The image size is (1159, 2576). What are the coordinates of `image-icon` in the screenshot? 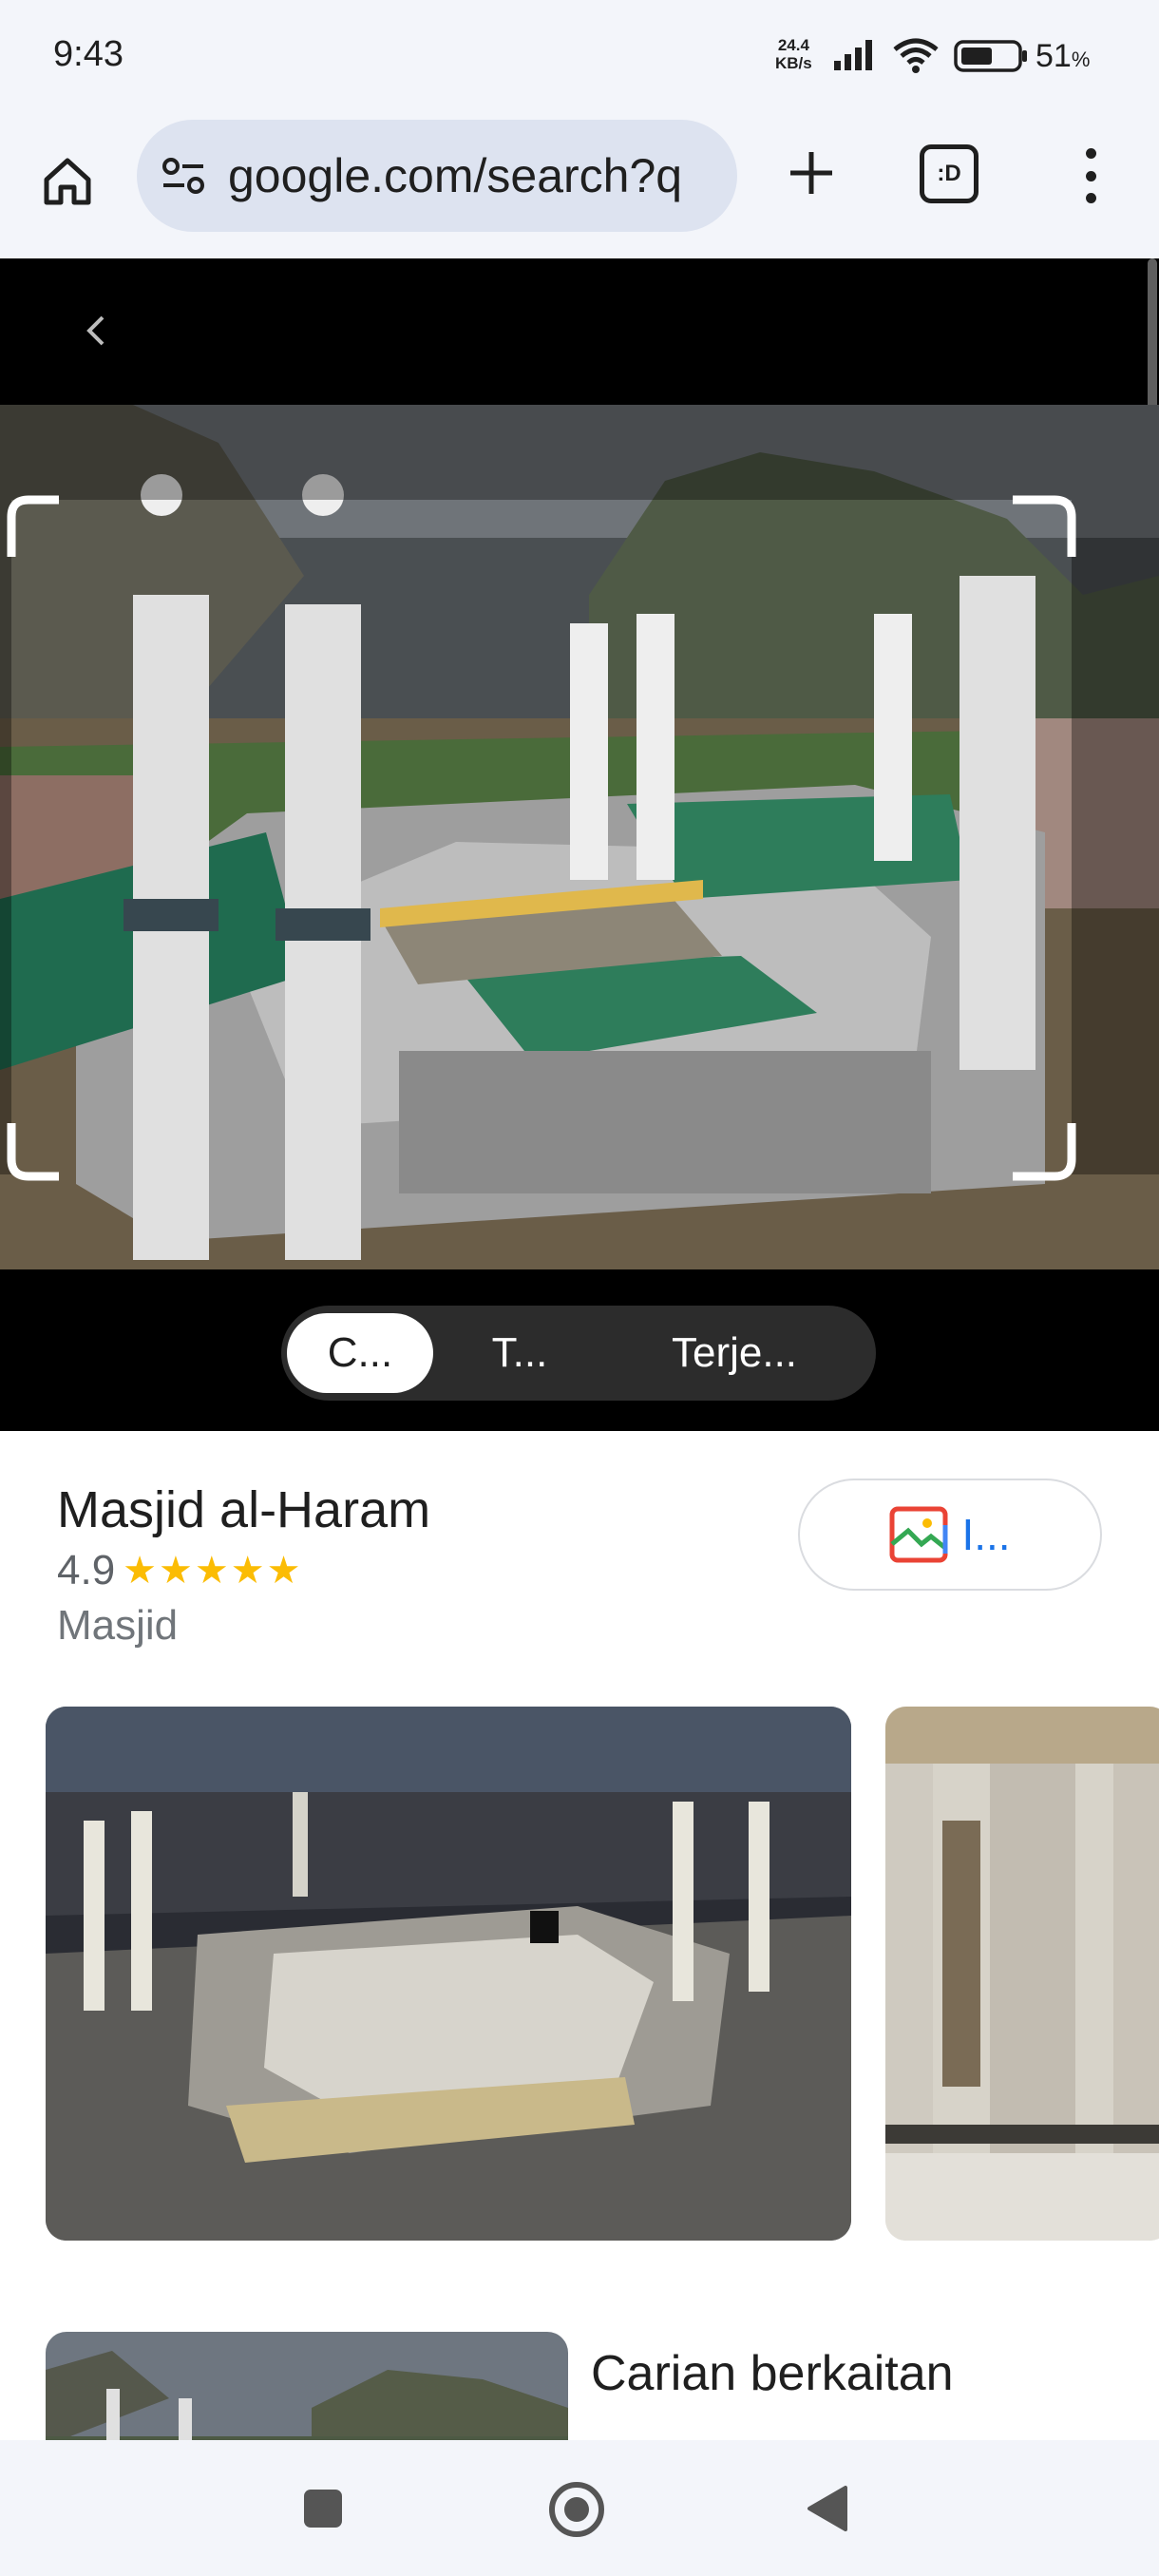 It's located at (918, 1534).